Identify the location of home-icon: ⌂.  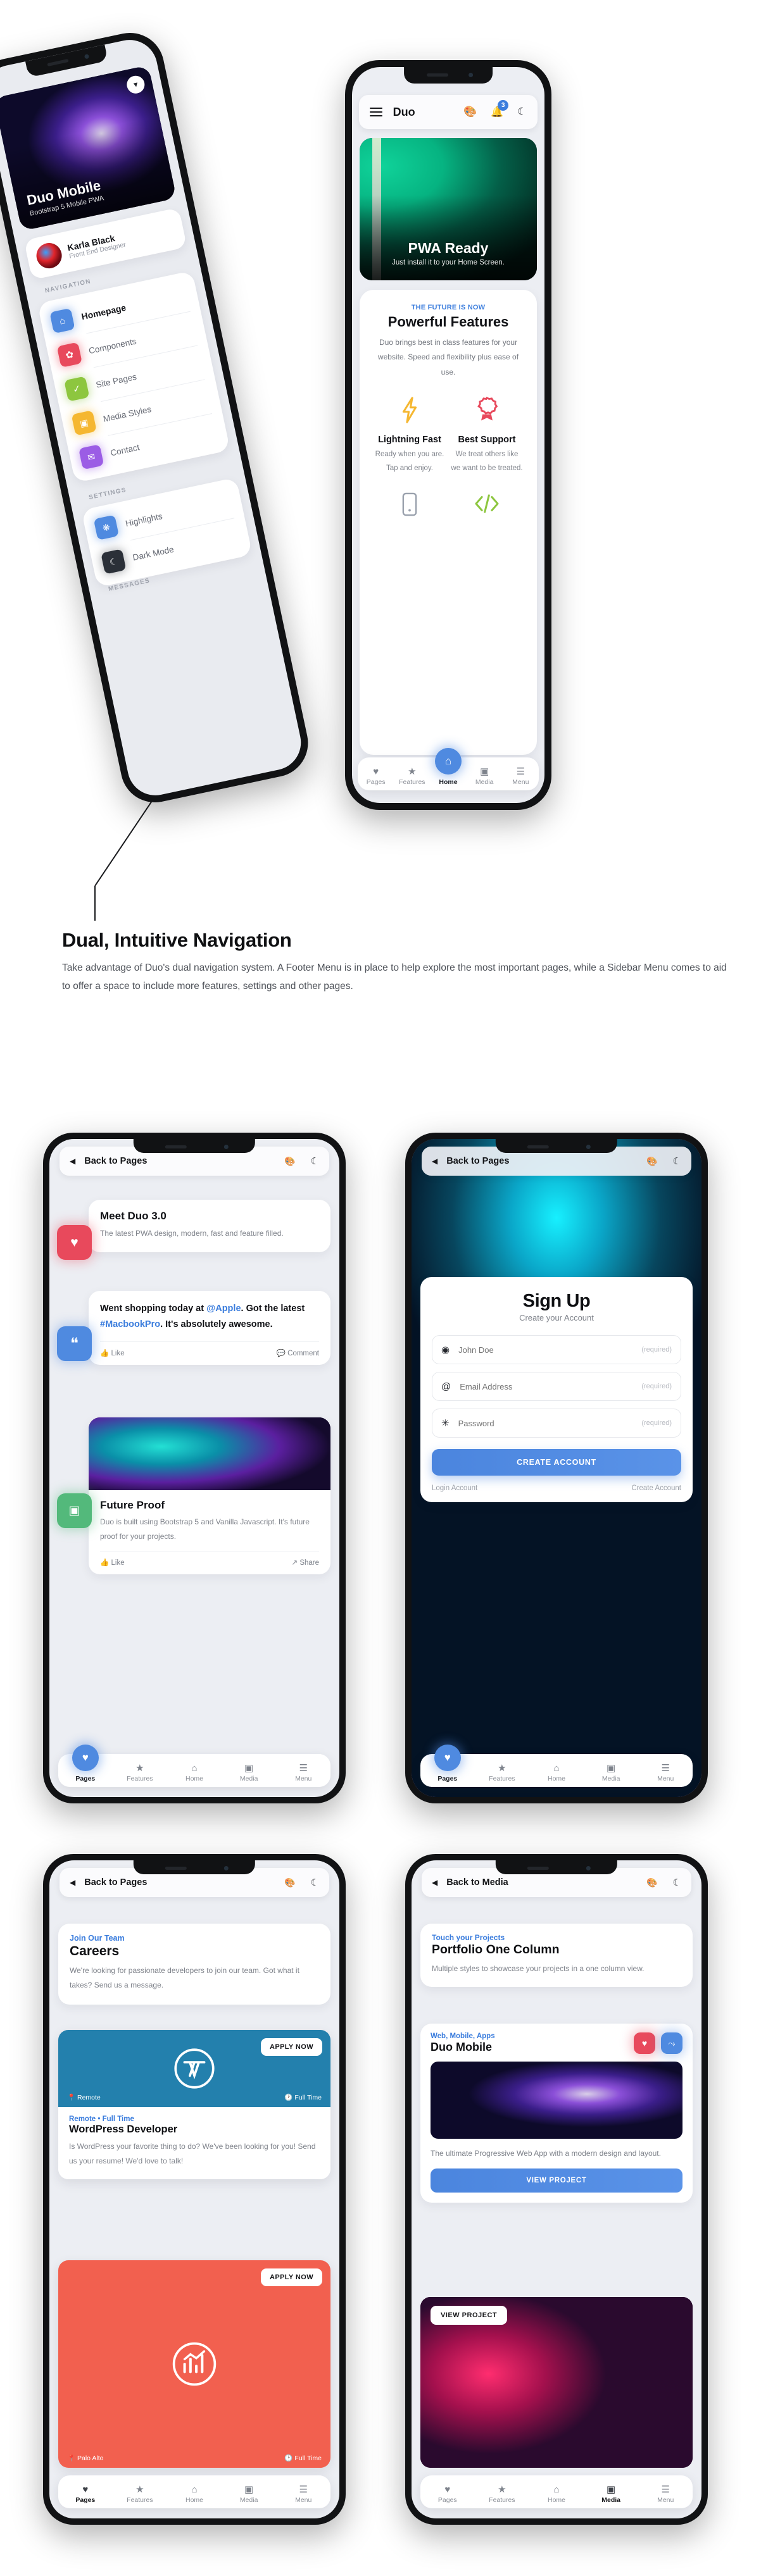
(556, 1768).